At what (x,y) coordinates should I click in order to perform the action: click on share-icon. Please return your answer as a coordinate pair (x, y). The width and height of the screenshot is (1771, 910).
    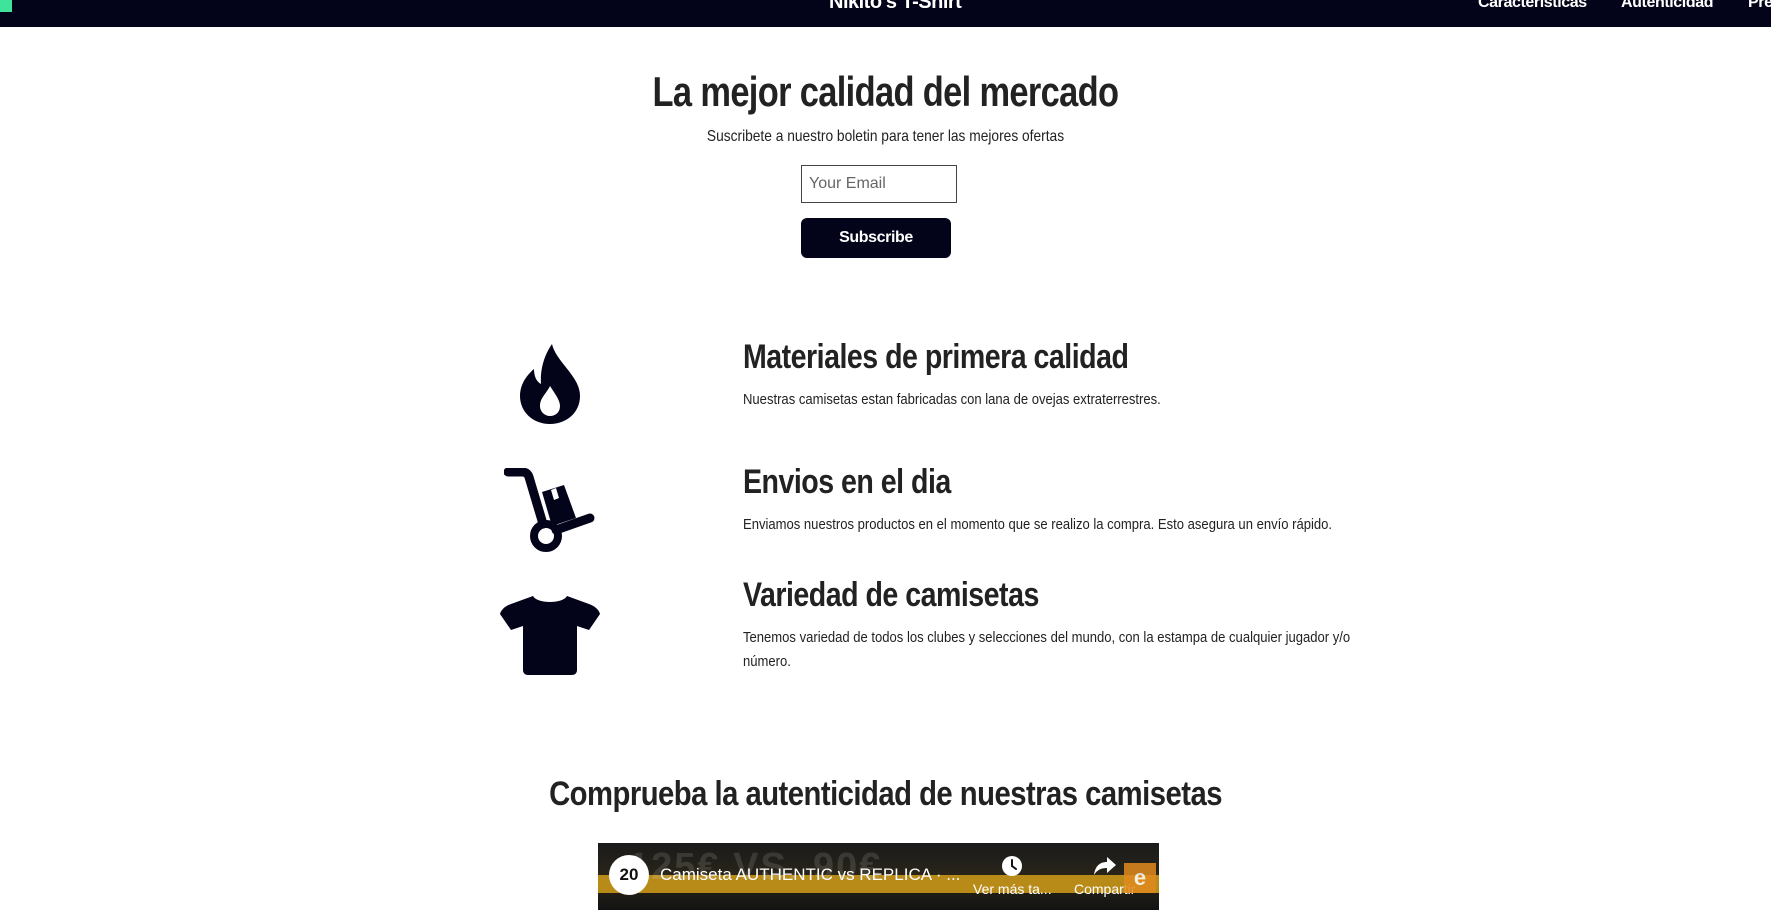
    Looking at the image, I should click on (1104, 866).